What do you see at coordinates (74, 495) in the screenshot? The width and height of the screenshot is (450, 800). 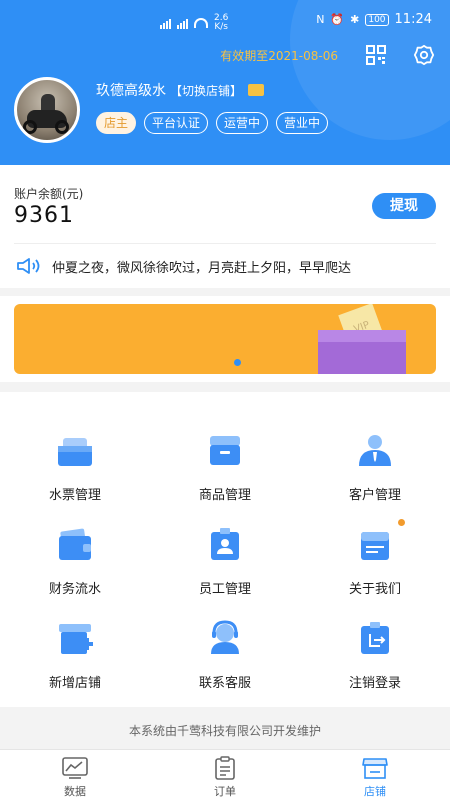 I see `menu-label: 水票管理` at bounding box center [74, 495].